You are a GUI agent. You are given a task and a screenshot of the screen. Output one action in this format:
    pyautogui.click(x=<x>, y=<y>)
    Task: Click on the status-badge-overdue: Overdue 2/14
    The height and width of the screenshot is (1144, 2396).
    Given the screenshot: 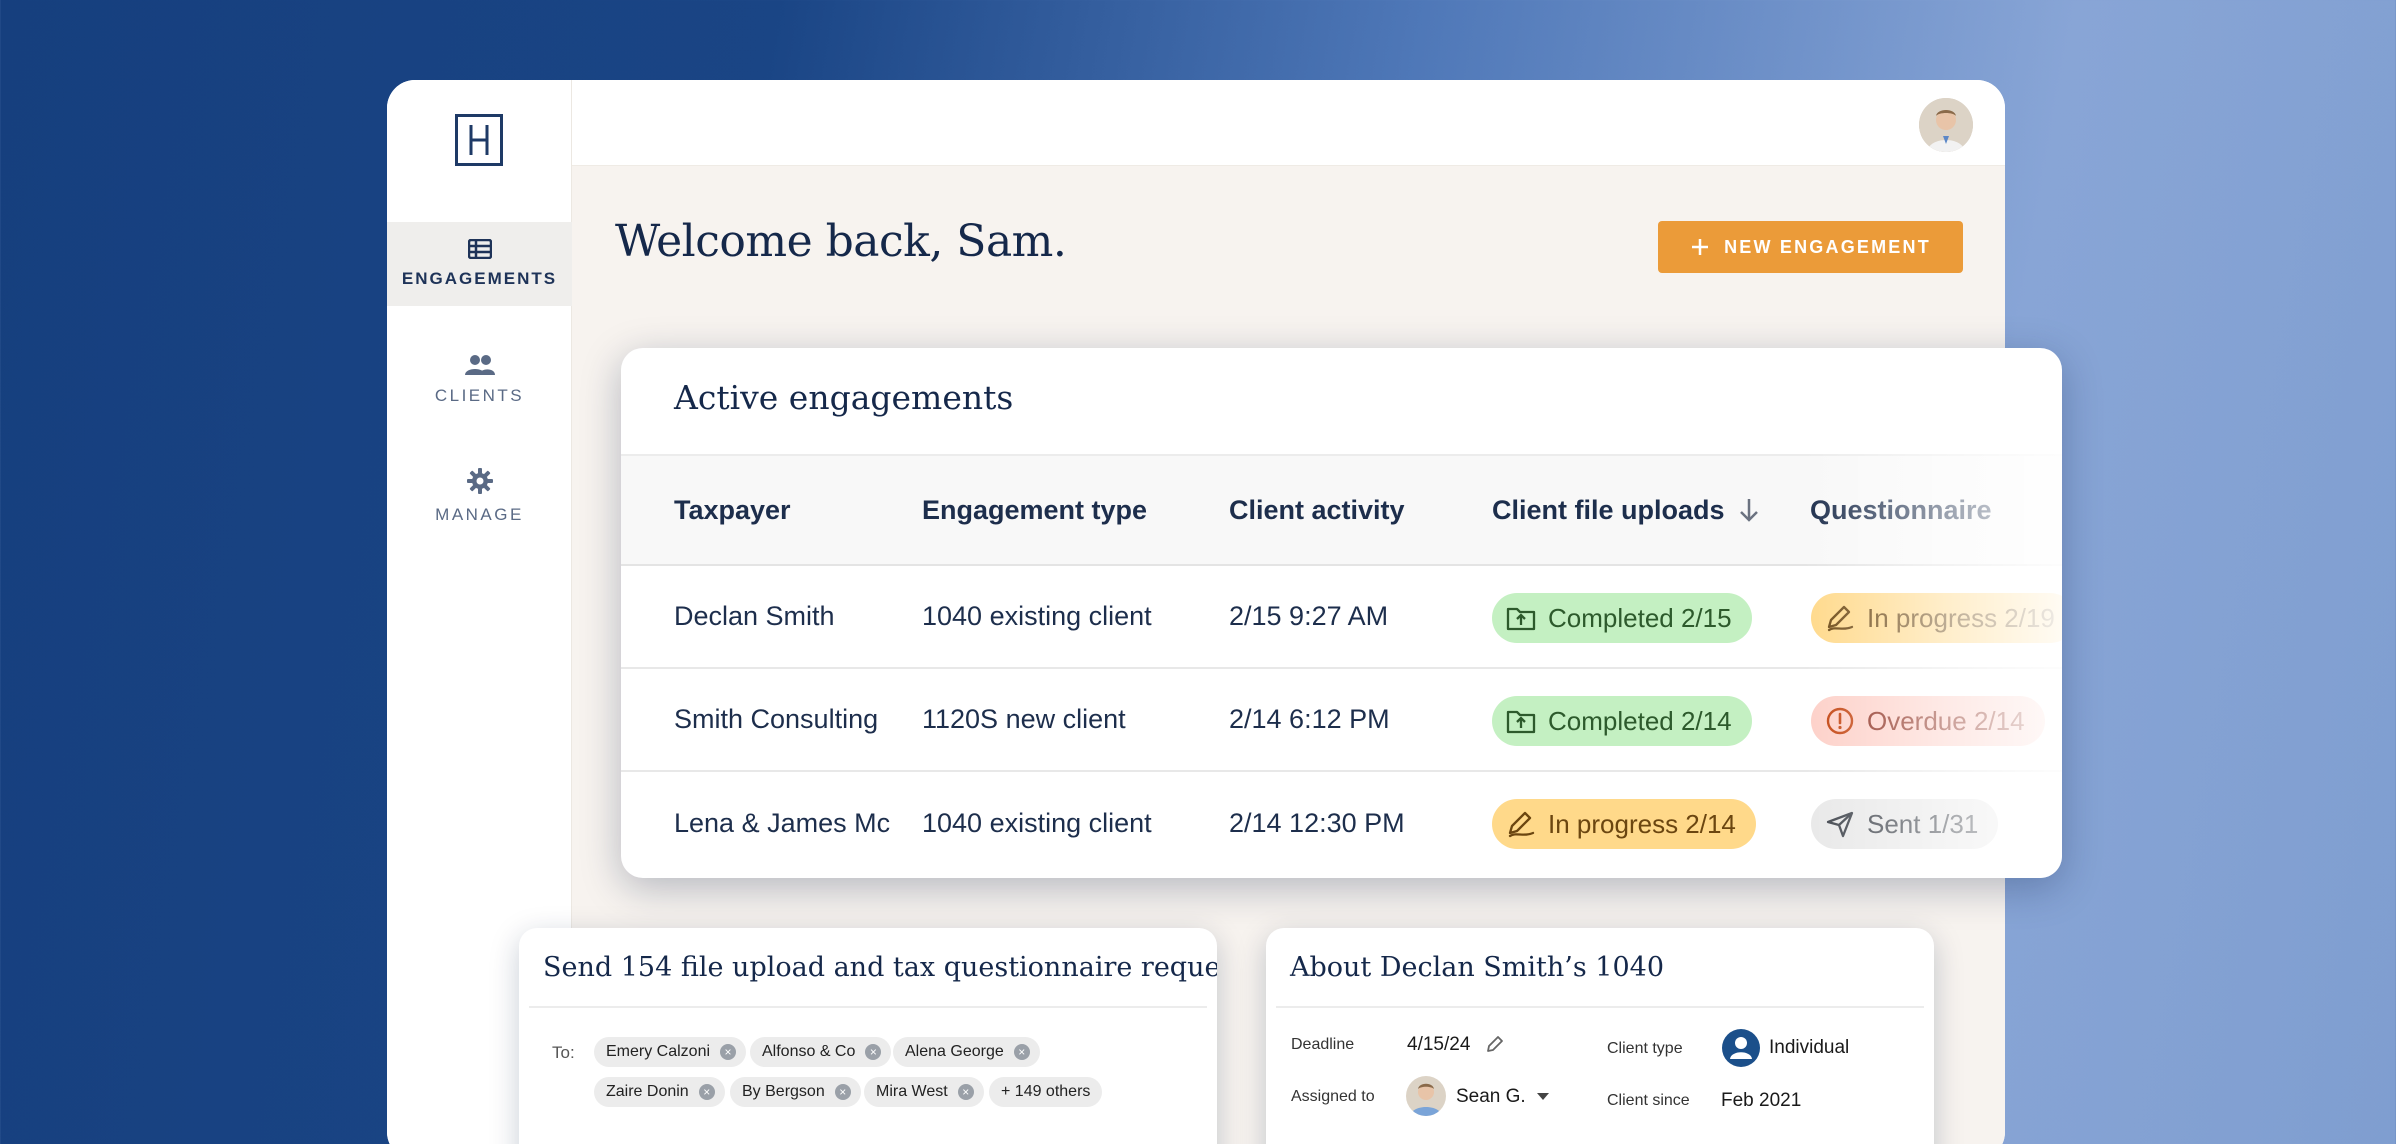 What is the action you would take?
    pyautogui.click(x=1928, y=721)
    